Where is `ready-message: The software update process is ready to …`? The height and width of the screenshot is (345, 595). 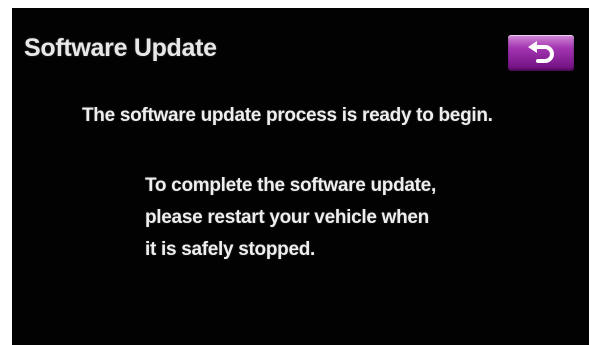
ready-message: The software update process is ready to … is located at coordinates (287, 115).